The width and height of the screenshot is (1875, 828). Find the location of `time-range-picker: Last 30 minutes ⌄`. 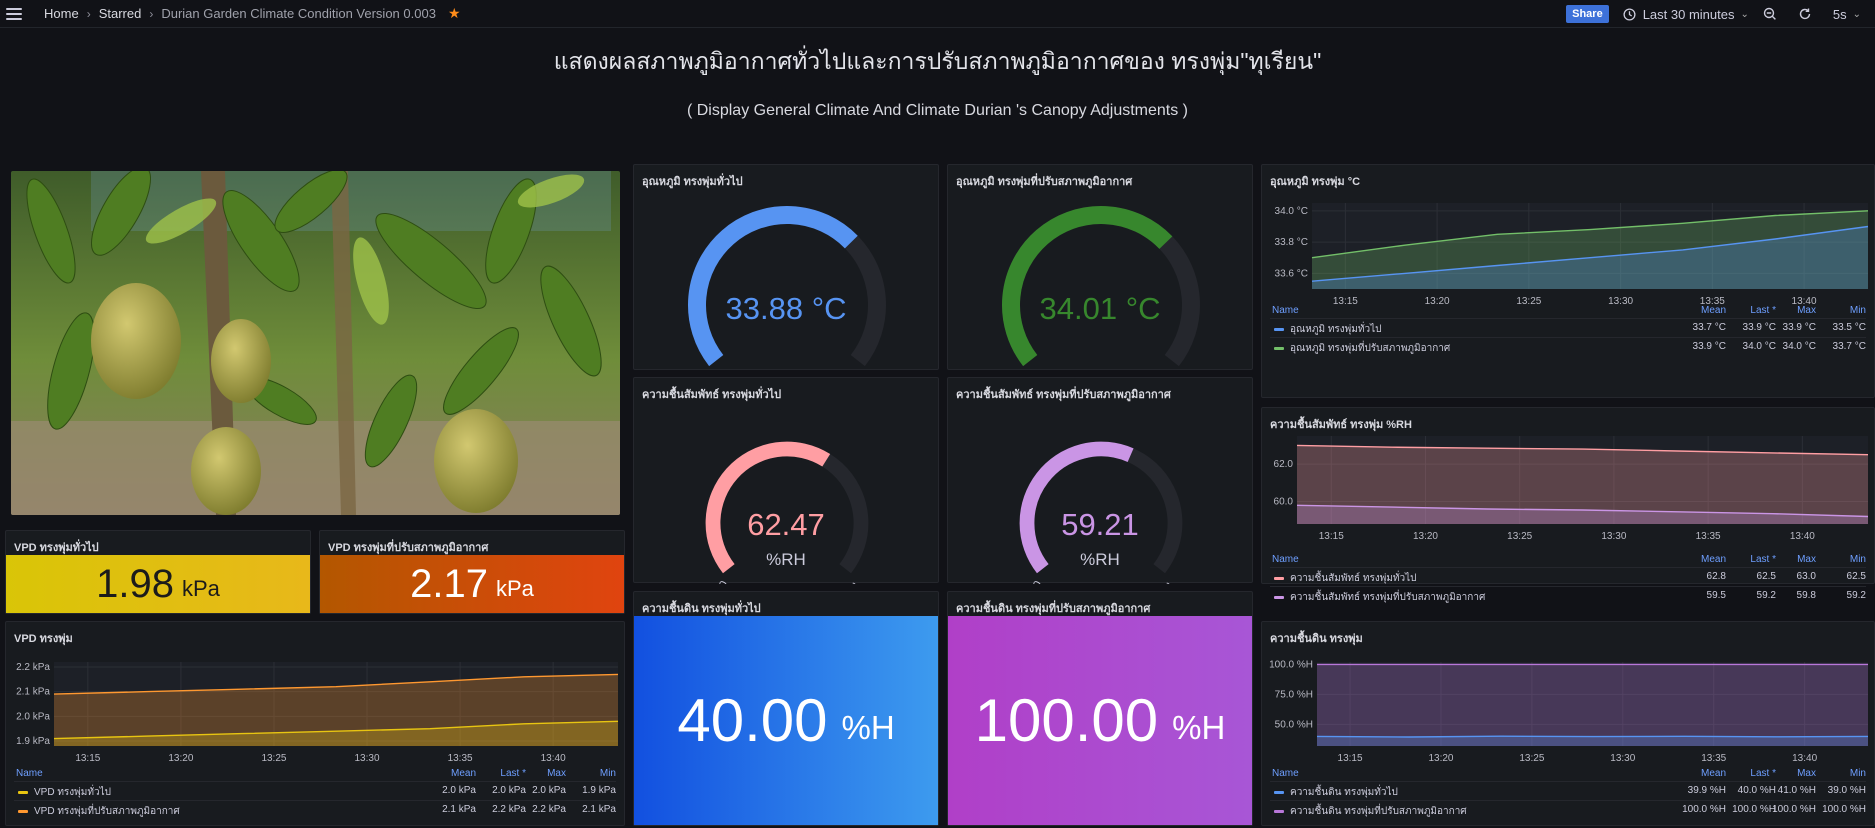

time-range-picker: Last 30 minutes ⌄ is located at coordinates (1686, 14).